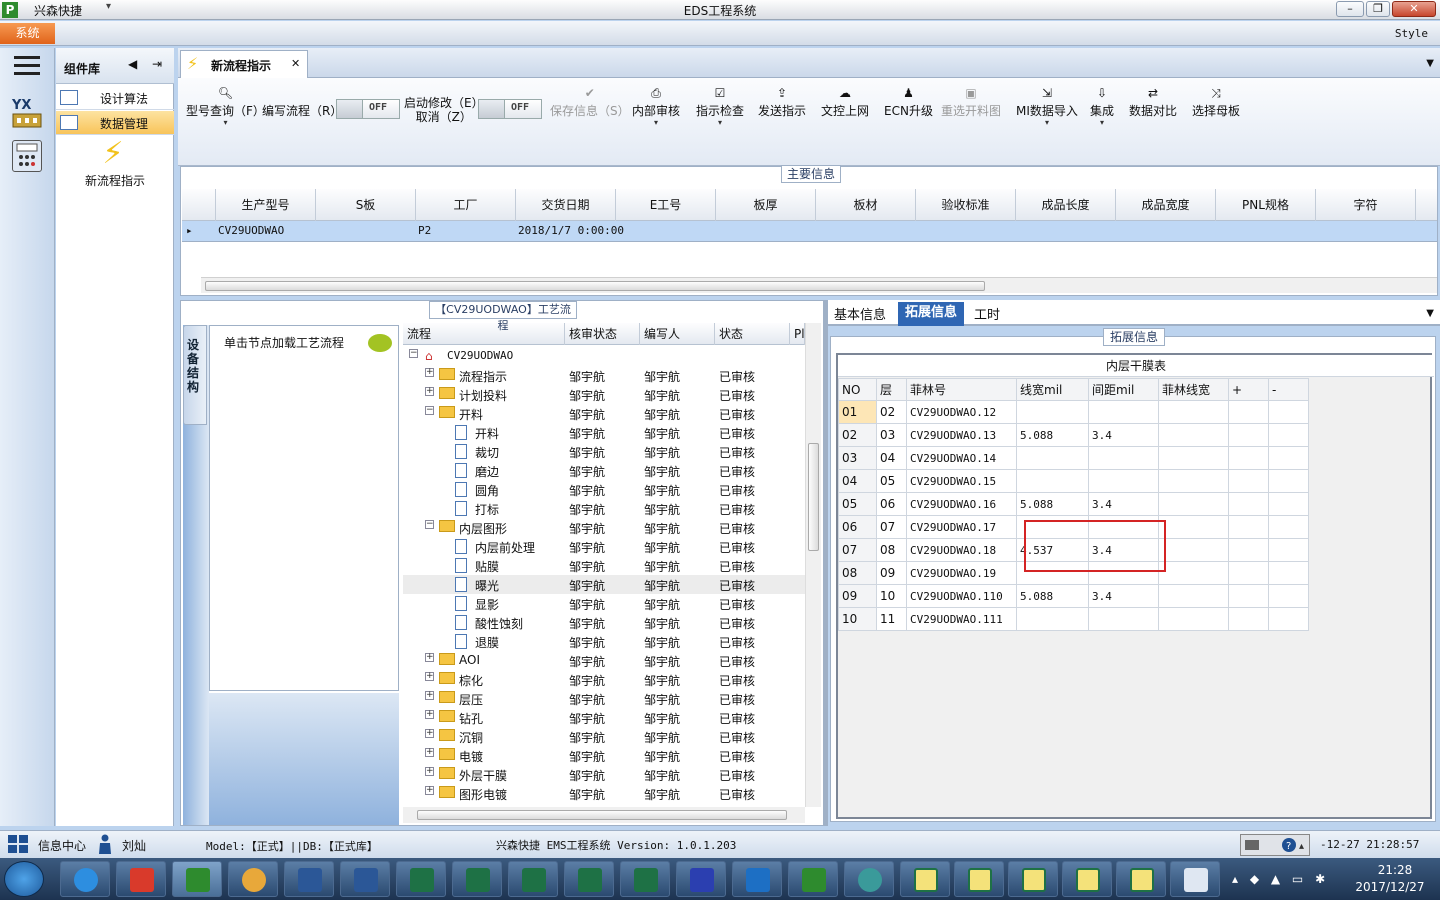 The width and height of the screenshot is (1440, 900). Describe the element at coordinates (429, 657) in the screenshot. I see `expand-icon: +` at that location.